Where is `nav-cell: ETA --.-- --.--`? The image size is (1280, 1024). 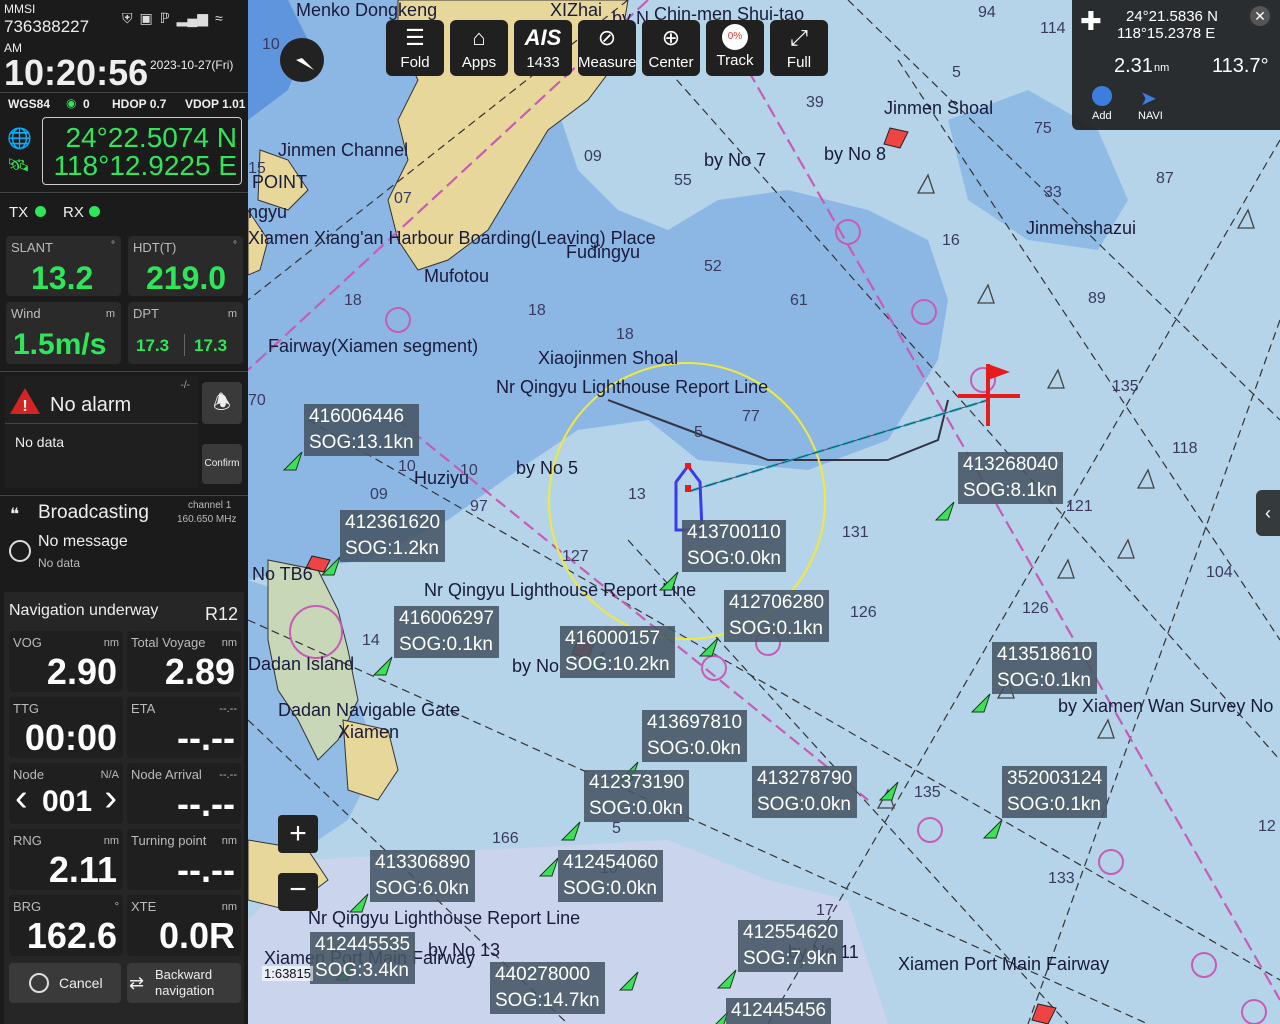 nav-cell: ETA --.-- --.-- is located at coordinates (184, 727).